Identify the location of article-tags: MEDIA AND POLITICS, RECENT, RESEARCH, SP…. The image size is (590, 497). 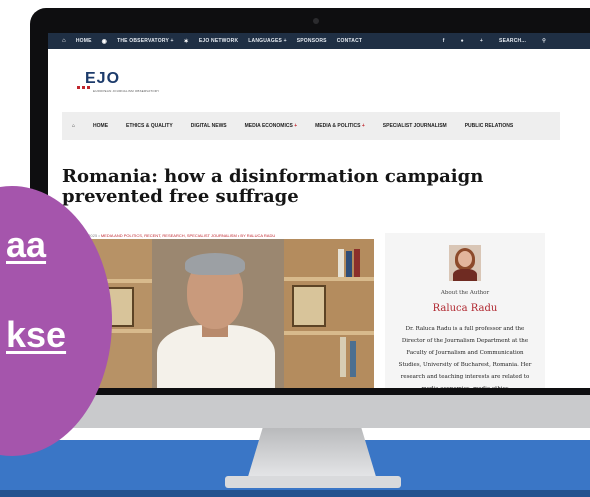
(188, 235).